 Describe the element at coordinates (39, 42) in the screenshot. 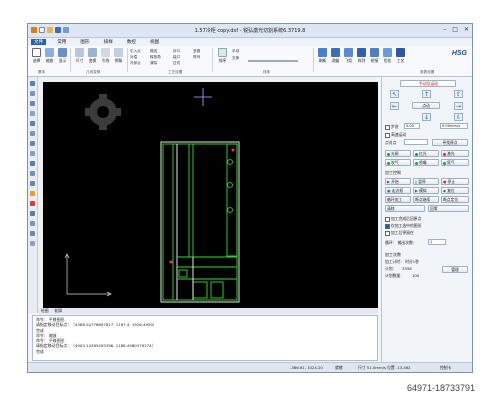

I see `menu-tab-file: 文件` at that location.